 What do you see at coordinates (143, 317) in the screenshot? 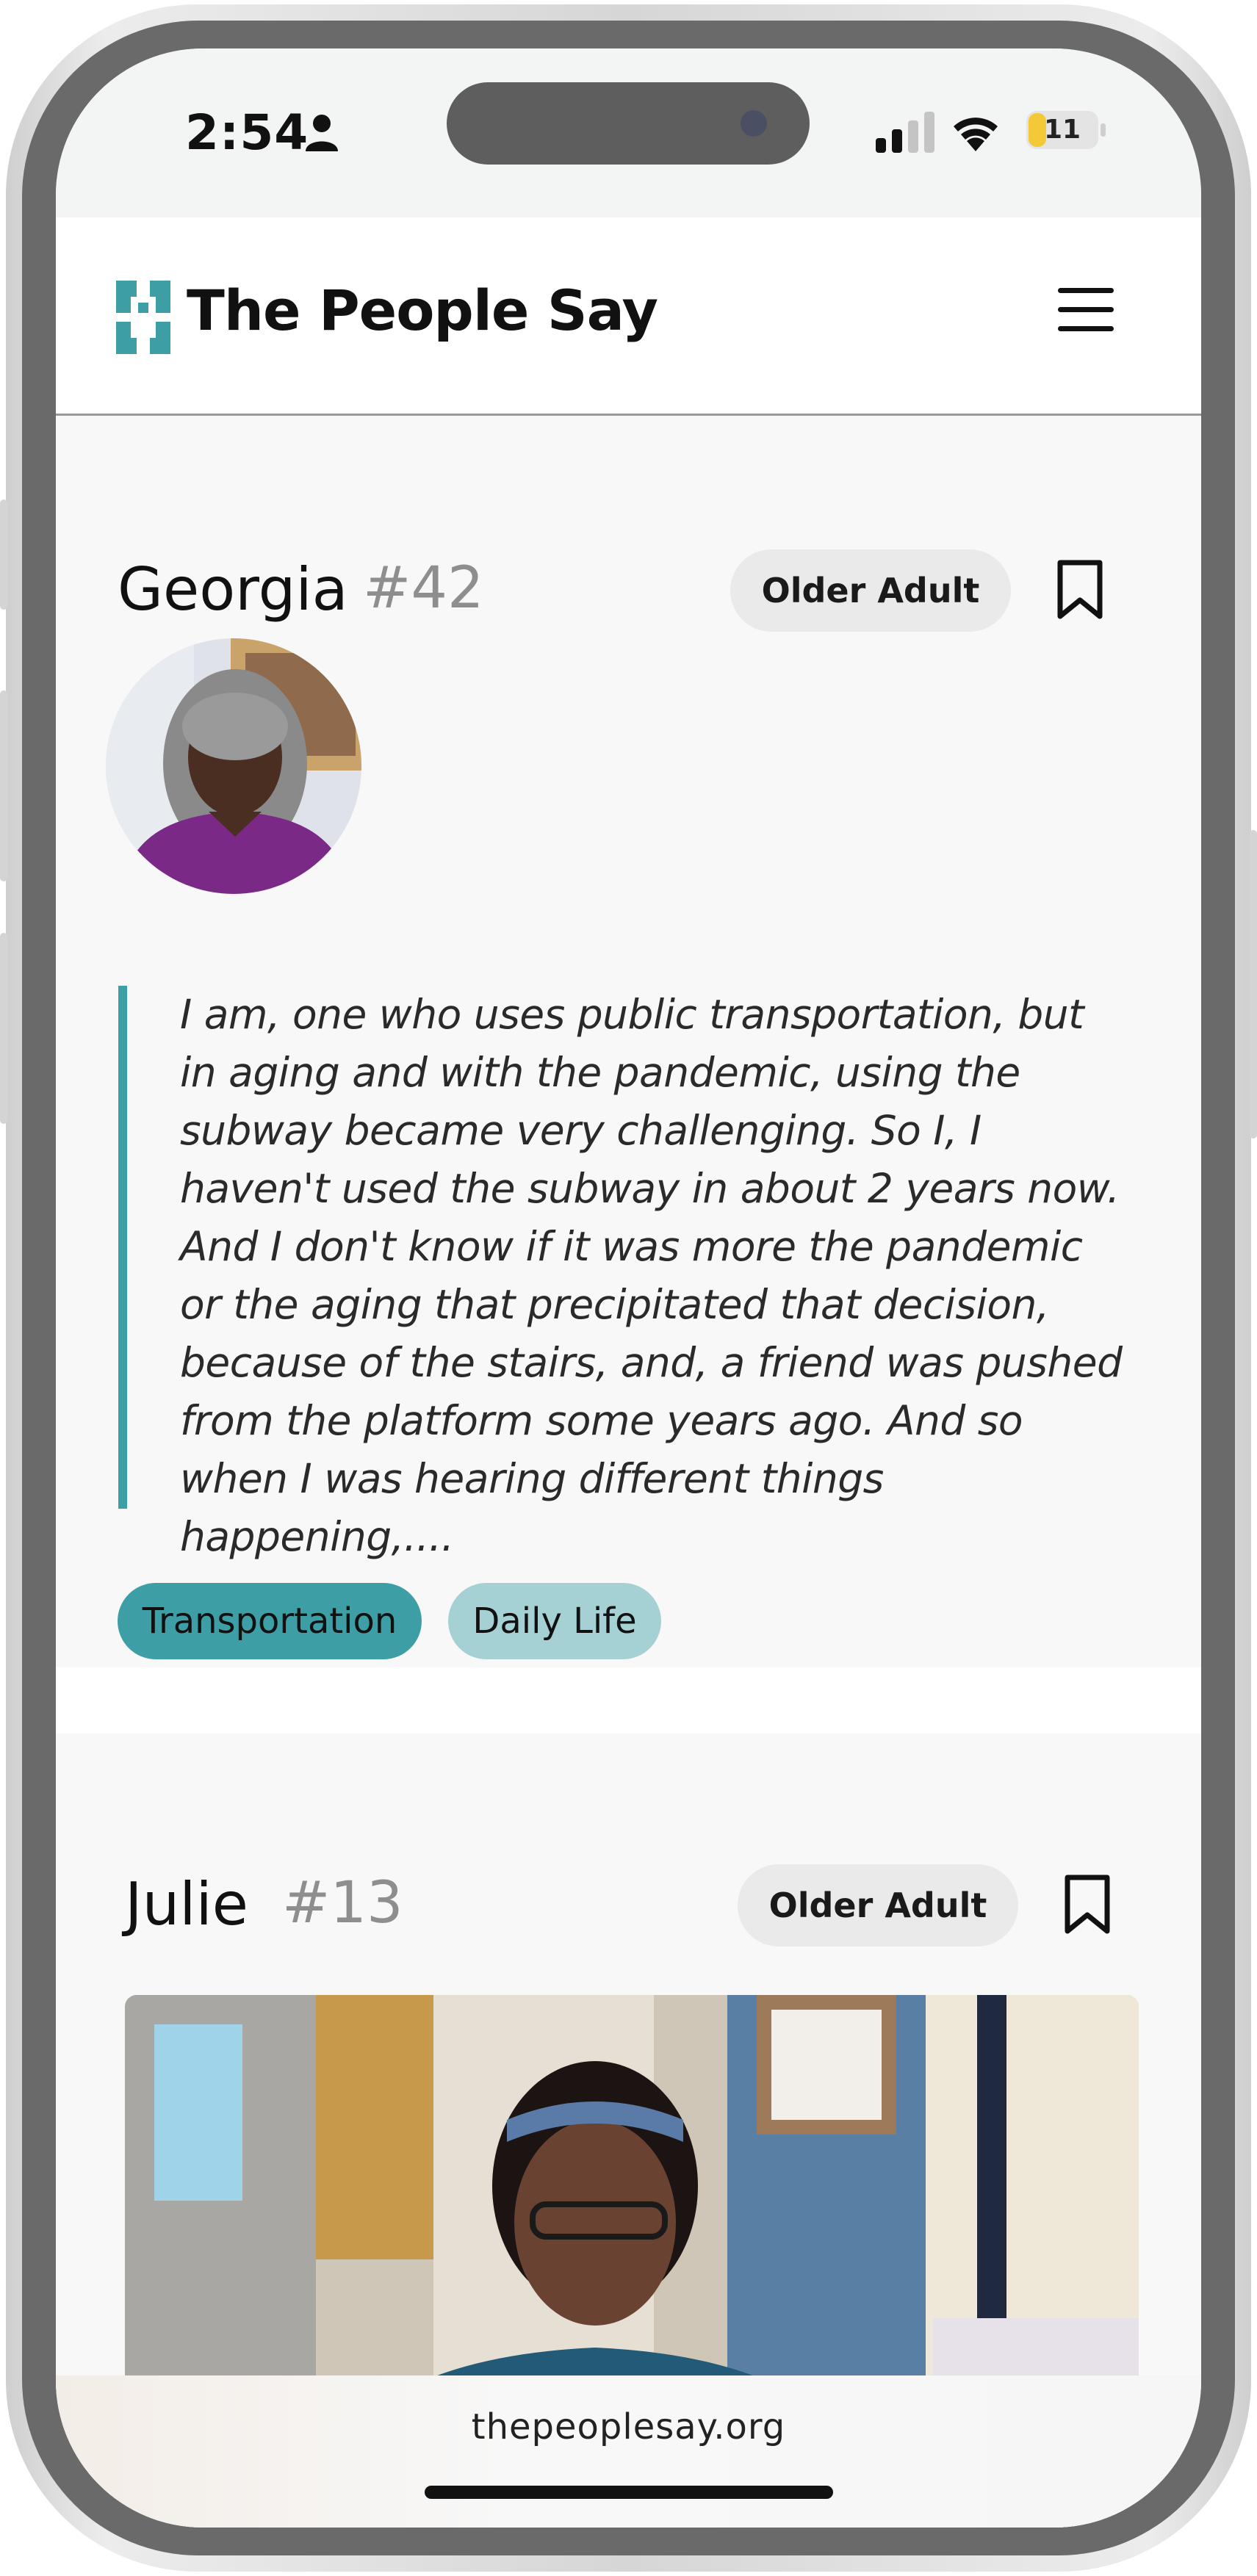
I see `quote-marks-logo-icon` at bounding box center [143, 317].